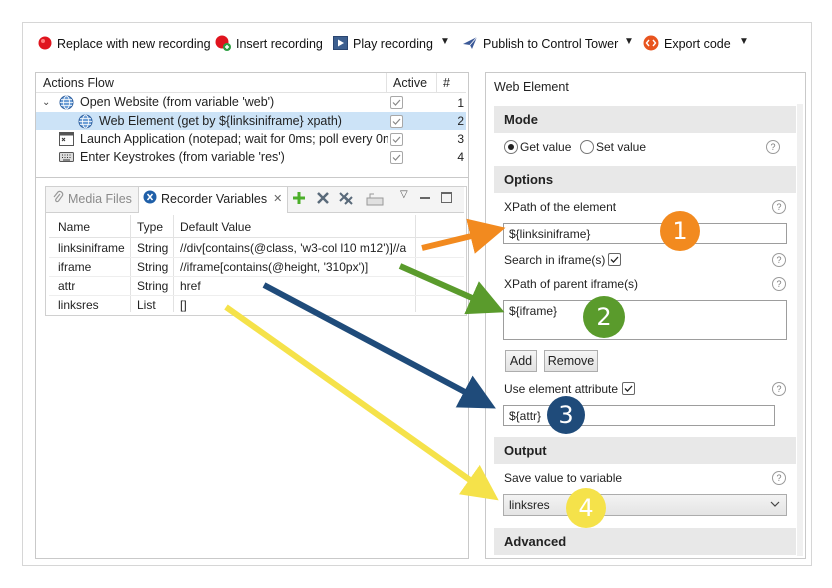 The image size is (832, 588). I want to click on callout-badge: 3, so click(566, 415).